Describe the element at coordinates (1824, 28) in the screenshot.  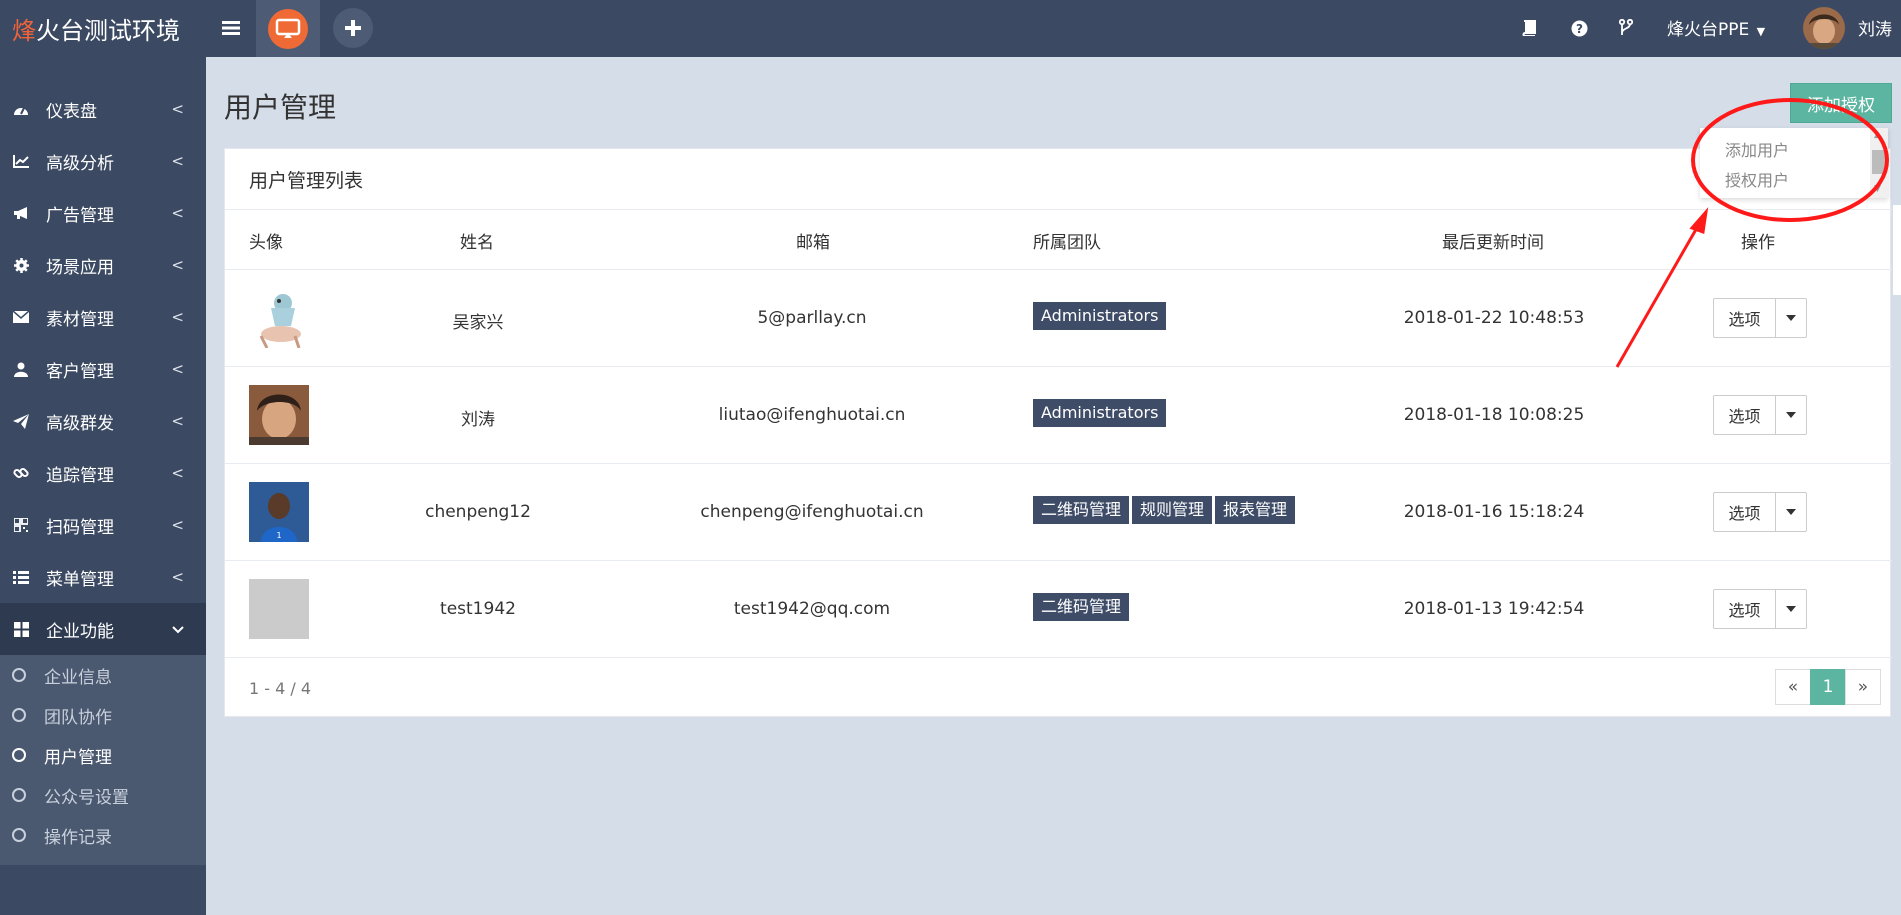
I see `user-avatar` at that location.